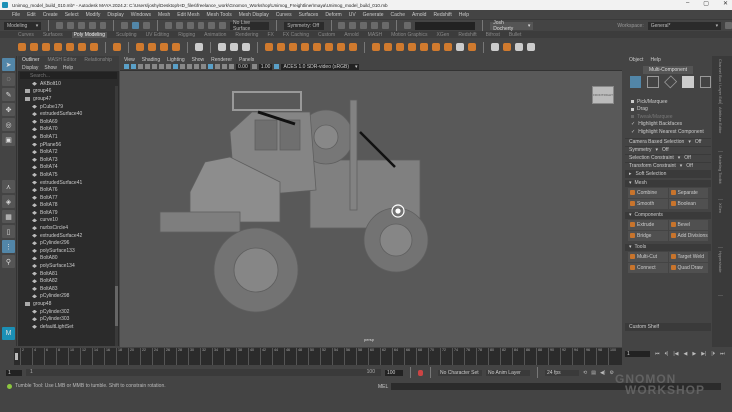 Image resolution: width=732 pixels, height=412 pixels. Describe the element at coordinates (293, 47) in the screenshot. I see `extract-icon` at that location.